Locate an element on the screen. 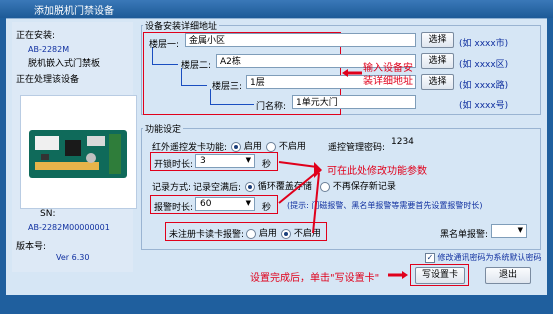 This screenshot has height=314, width=553. floor1-select-button: 选择 is located at coordinates (437, 40).